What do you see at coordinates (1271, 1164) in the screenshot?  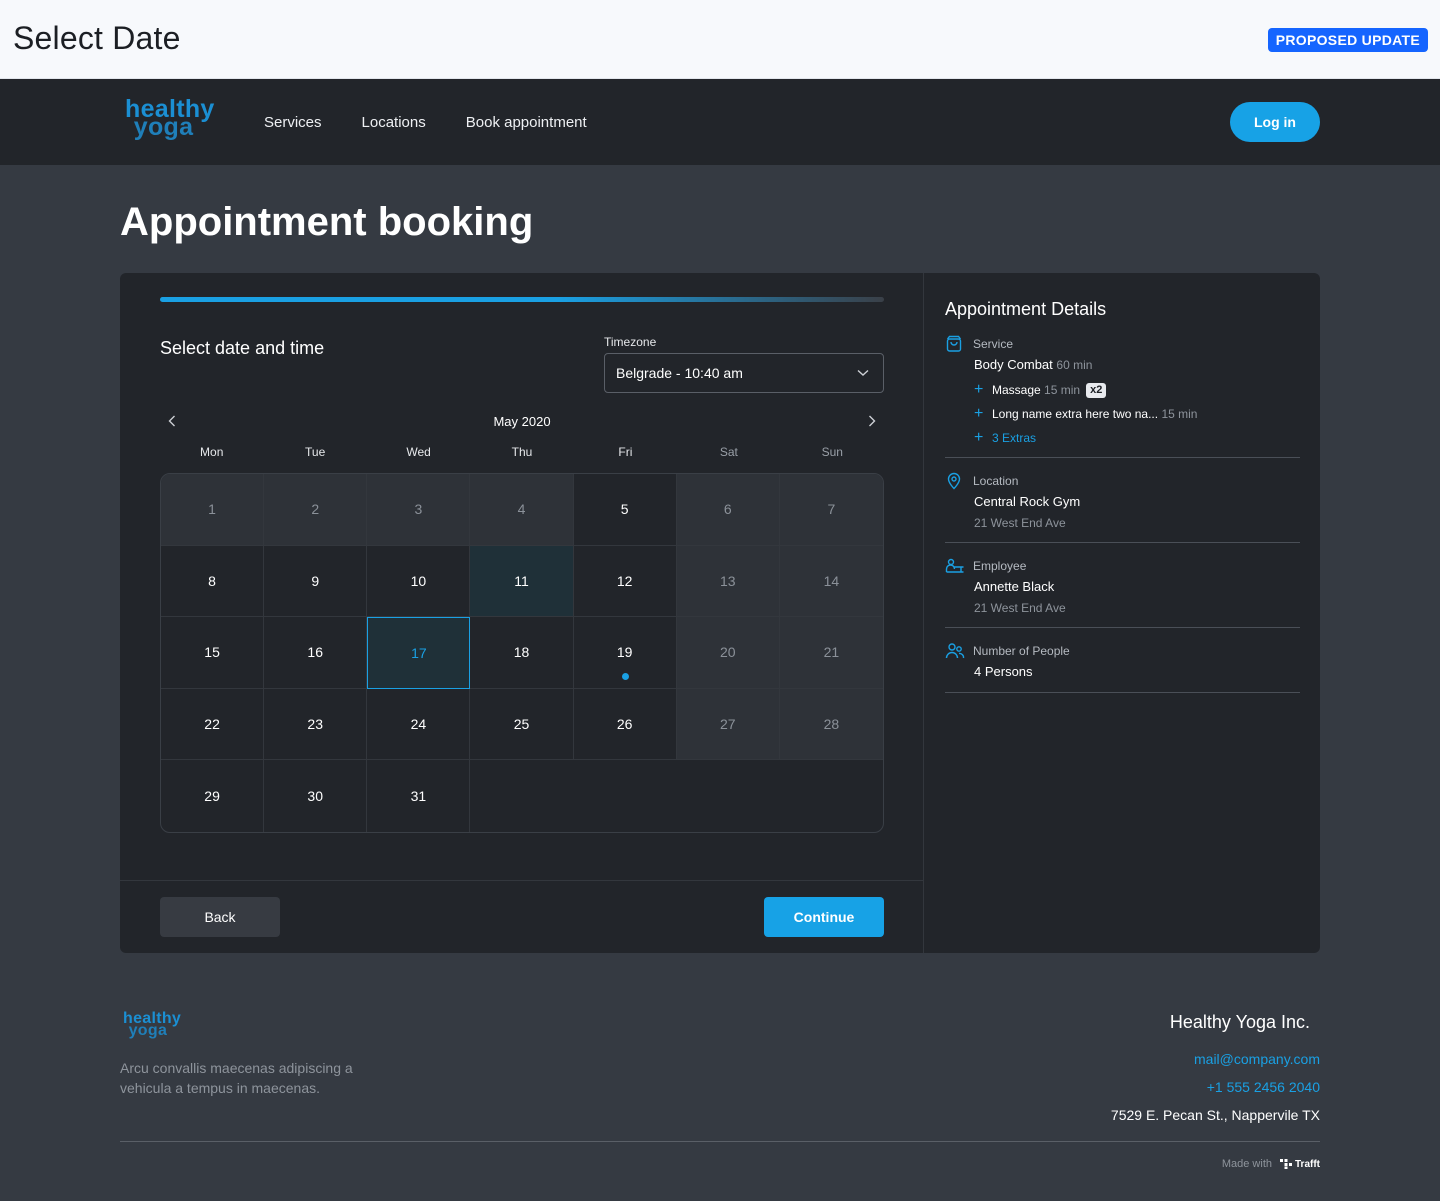 I see `made-with: Made with Trafft` at bounding box center [1271, 1164].